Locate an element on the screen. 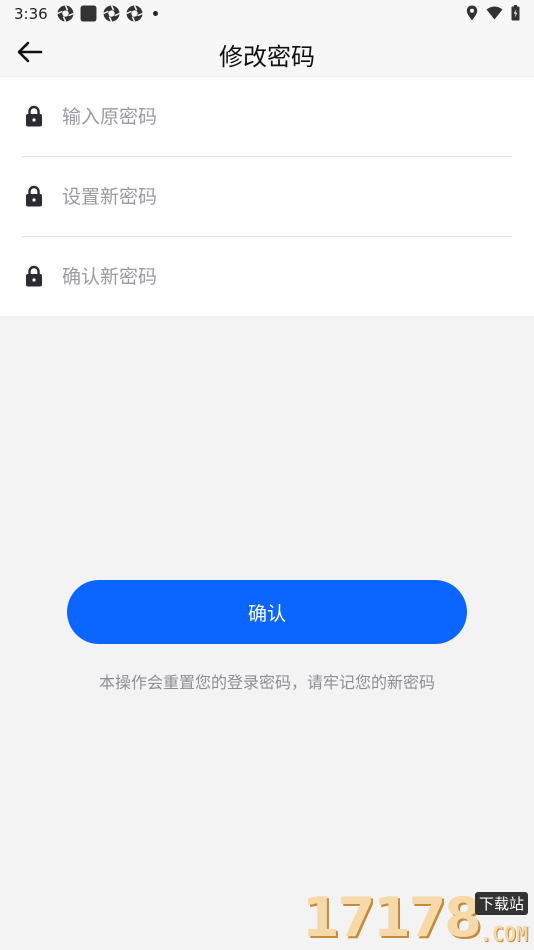  confirm-button: 确认 is located at coordinates (267, 612).